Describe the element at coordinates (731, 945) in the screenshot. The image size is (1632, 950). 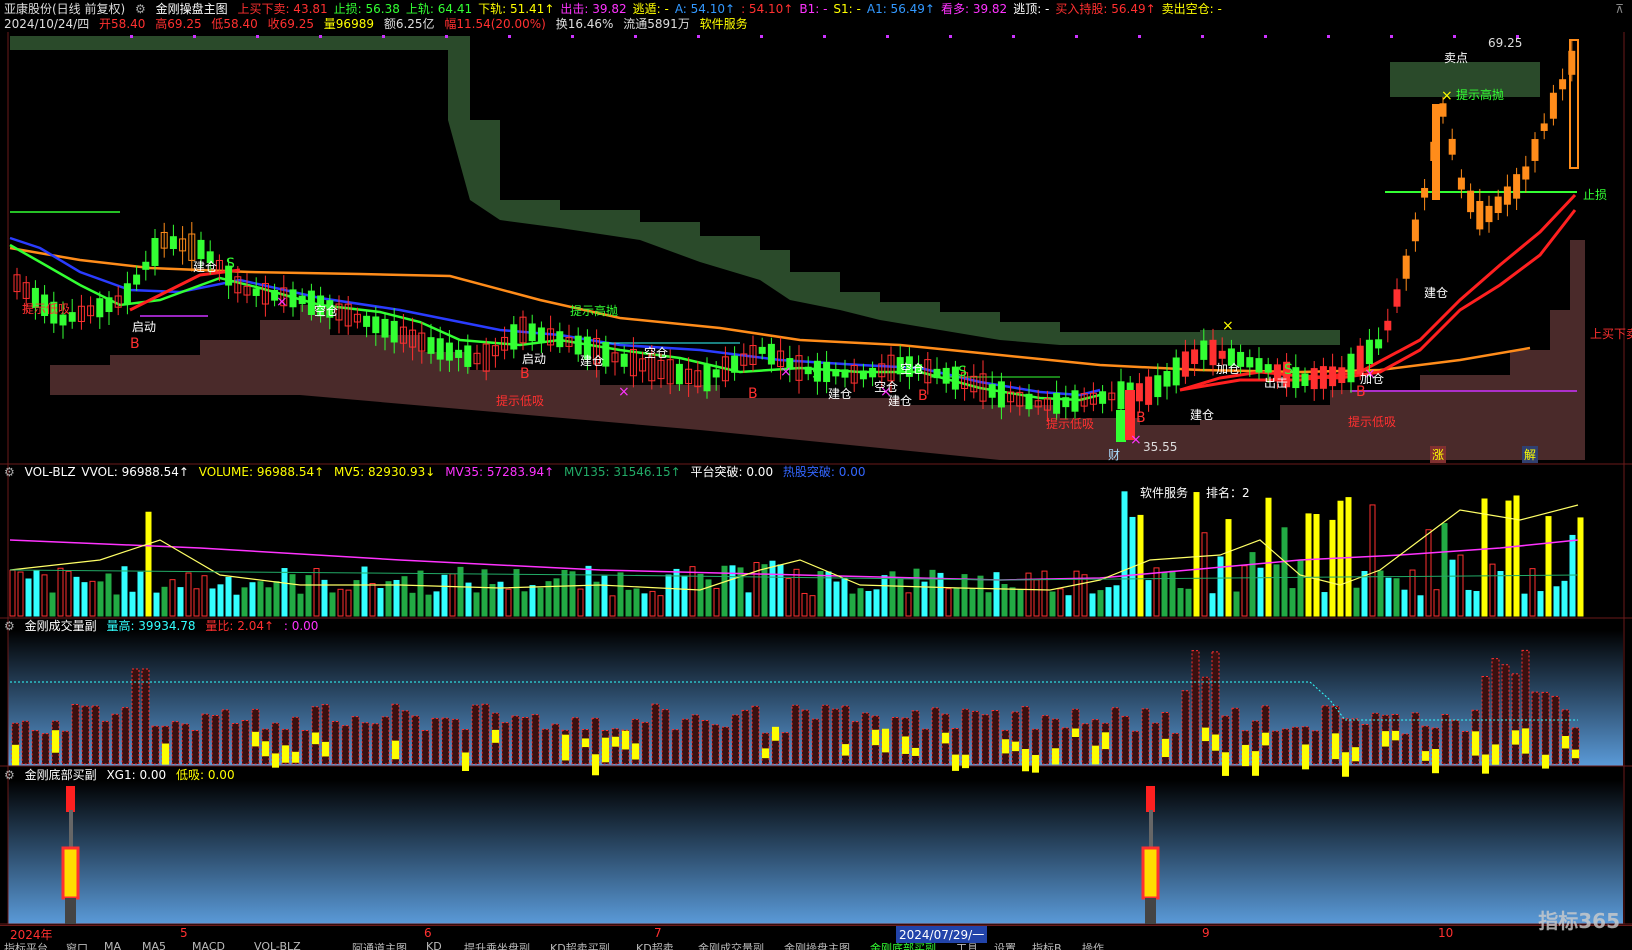
I see `tab-11: 金刚成交量副` at that location.